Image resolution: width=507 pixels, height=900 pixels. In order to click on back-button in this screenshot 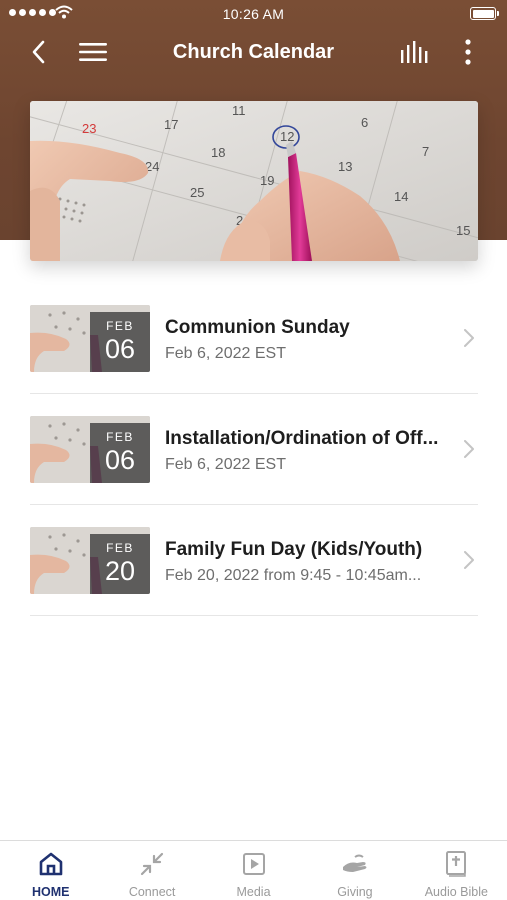, I will do `click(38, 52)`.